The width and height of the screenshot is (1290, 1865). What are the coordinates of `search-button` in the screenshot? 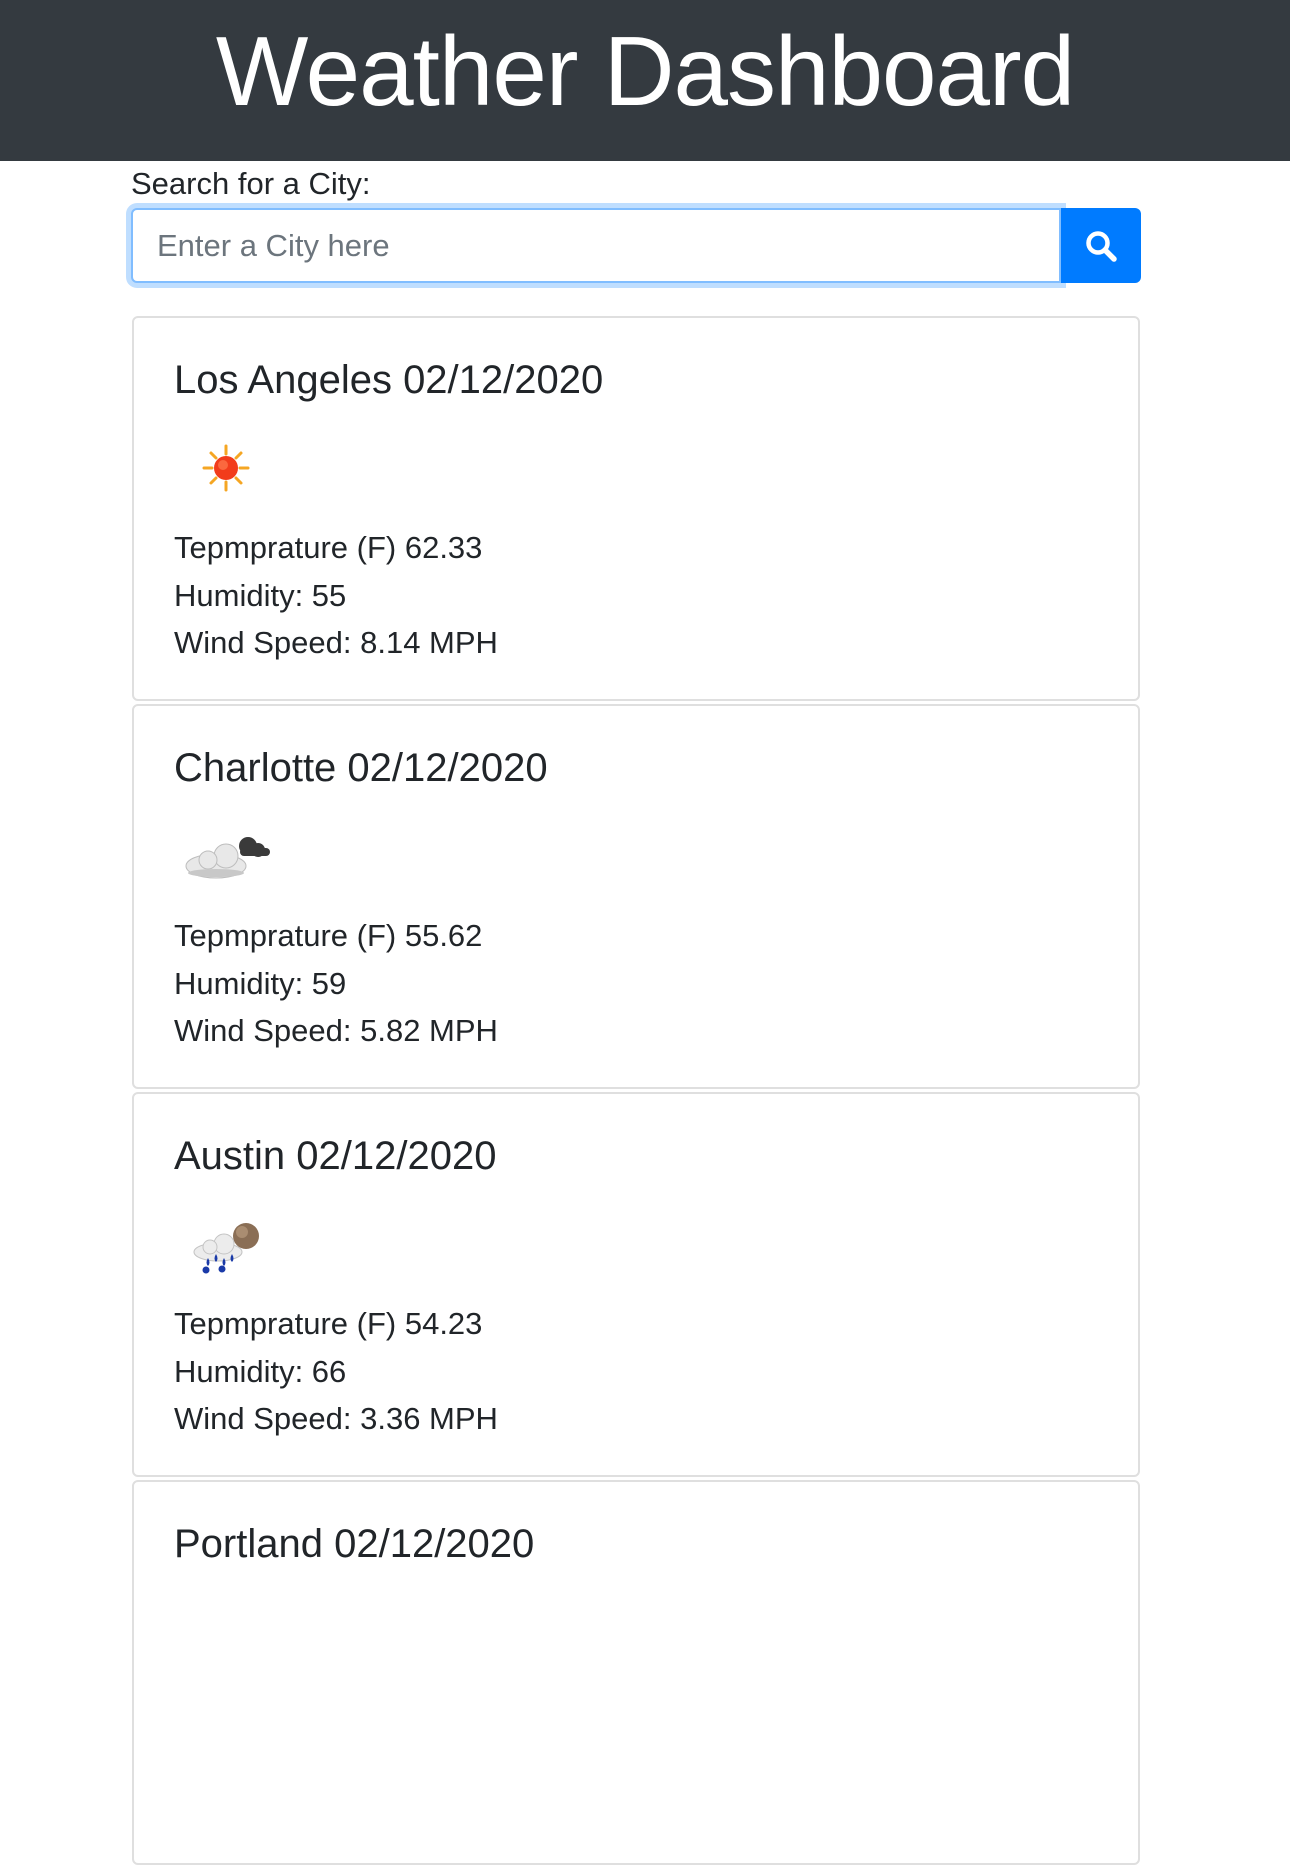 It's located at (1101, 245).